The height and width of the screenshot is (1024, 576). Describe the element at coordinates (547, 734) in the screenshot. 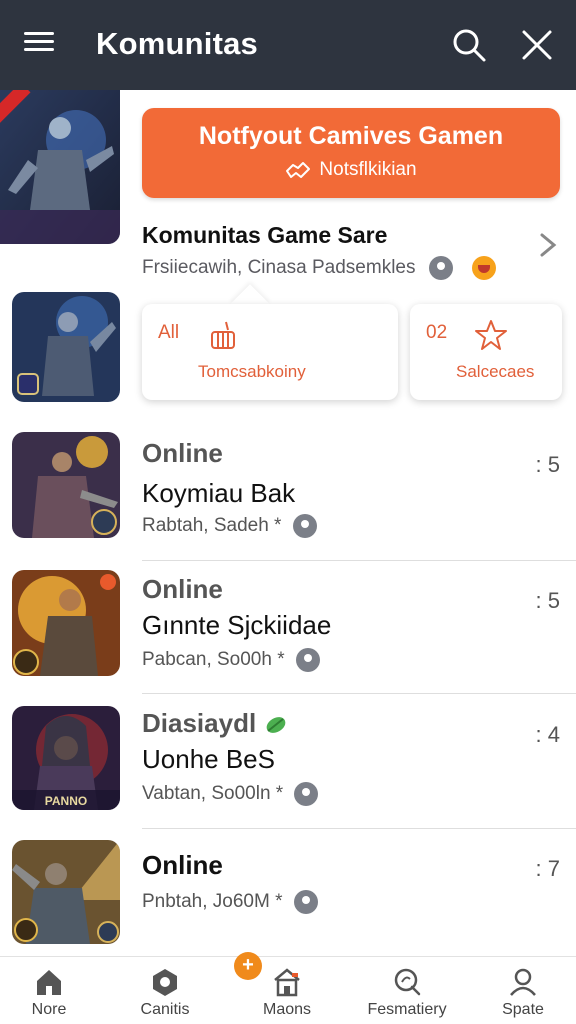

I see `member-count: : 4` at that location.